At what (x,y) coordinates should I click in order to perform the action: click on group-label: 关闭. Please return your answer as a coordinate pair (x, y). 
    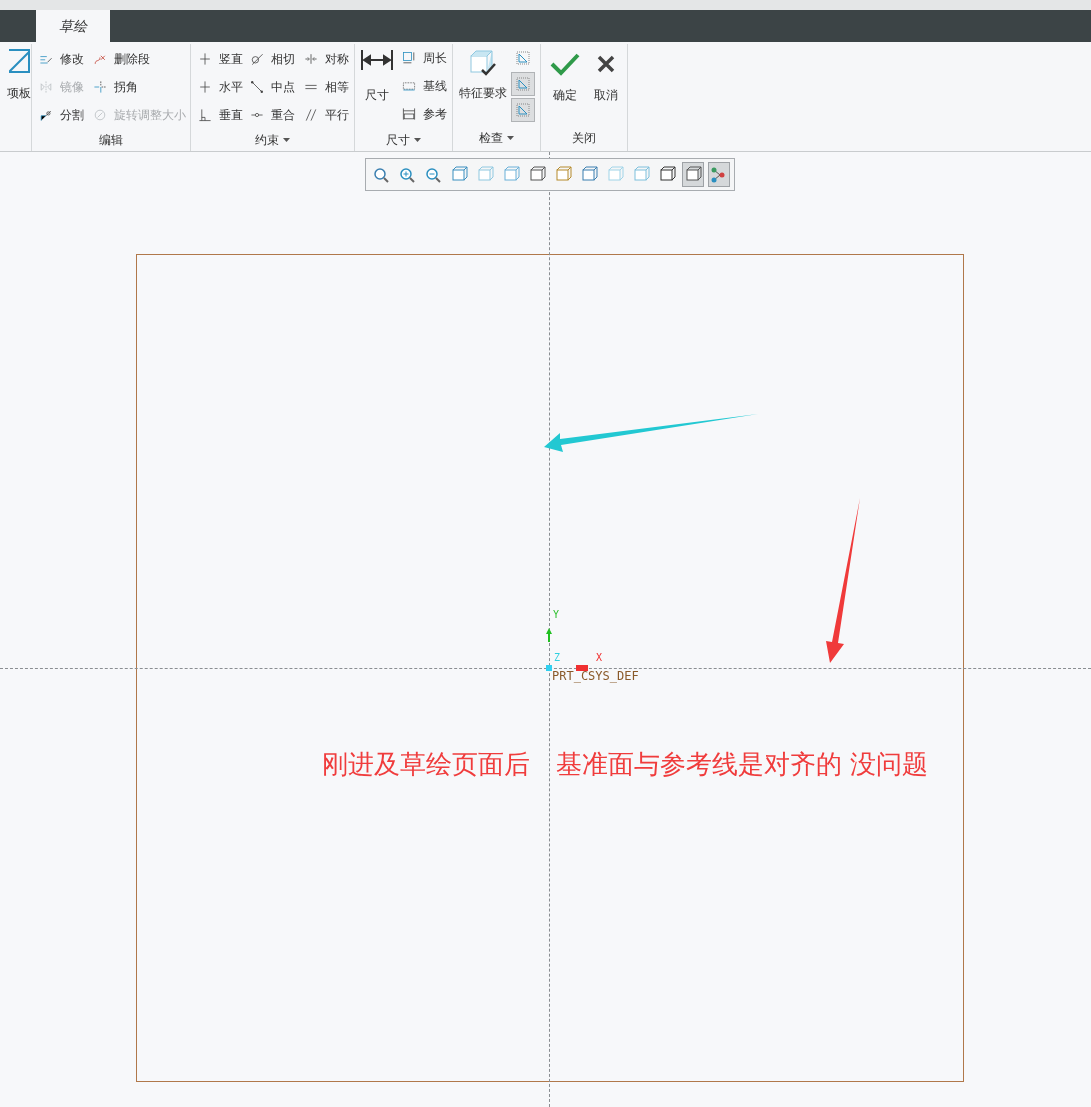
    Looking at the image, I should click on (584, 138).